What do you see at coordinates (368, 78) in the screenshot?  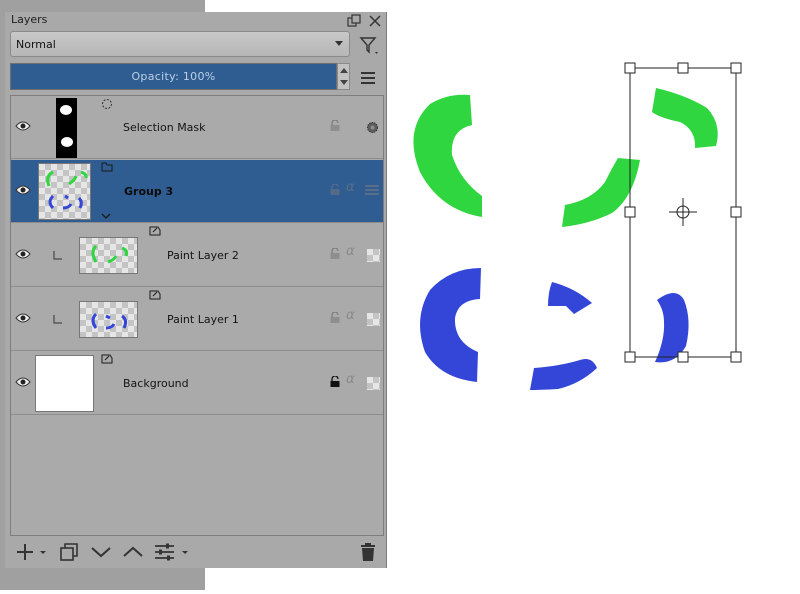 I see `menu-icon` at bounding box center [368, 78].